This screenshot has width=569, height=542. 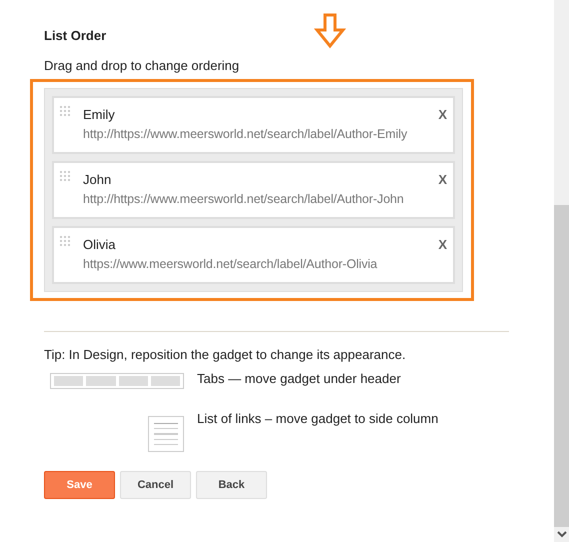 I want to click on section-heading: List Order, so click(x=75, y=35).